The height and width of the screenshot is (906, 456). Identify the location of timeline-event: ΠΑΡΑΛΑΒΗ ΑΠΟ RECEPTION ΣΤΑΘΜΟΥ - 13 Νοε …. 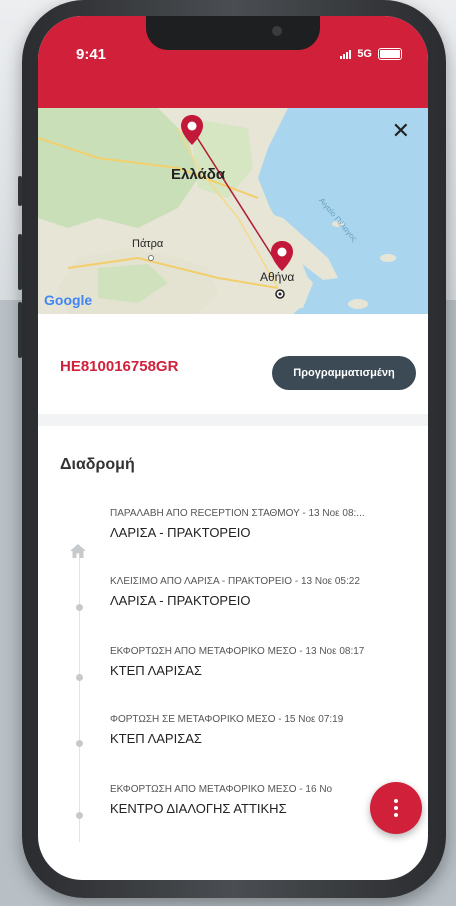
(265, 524).